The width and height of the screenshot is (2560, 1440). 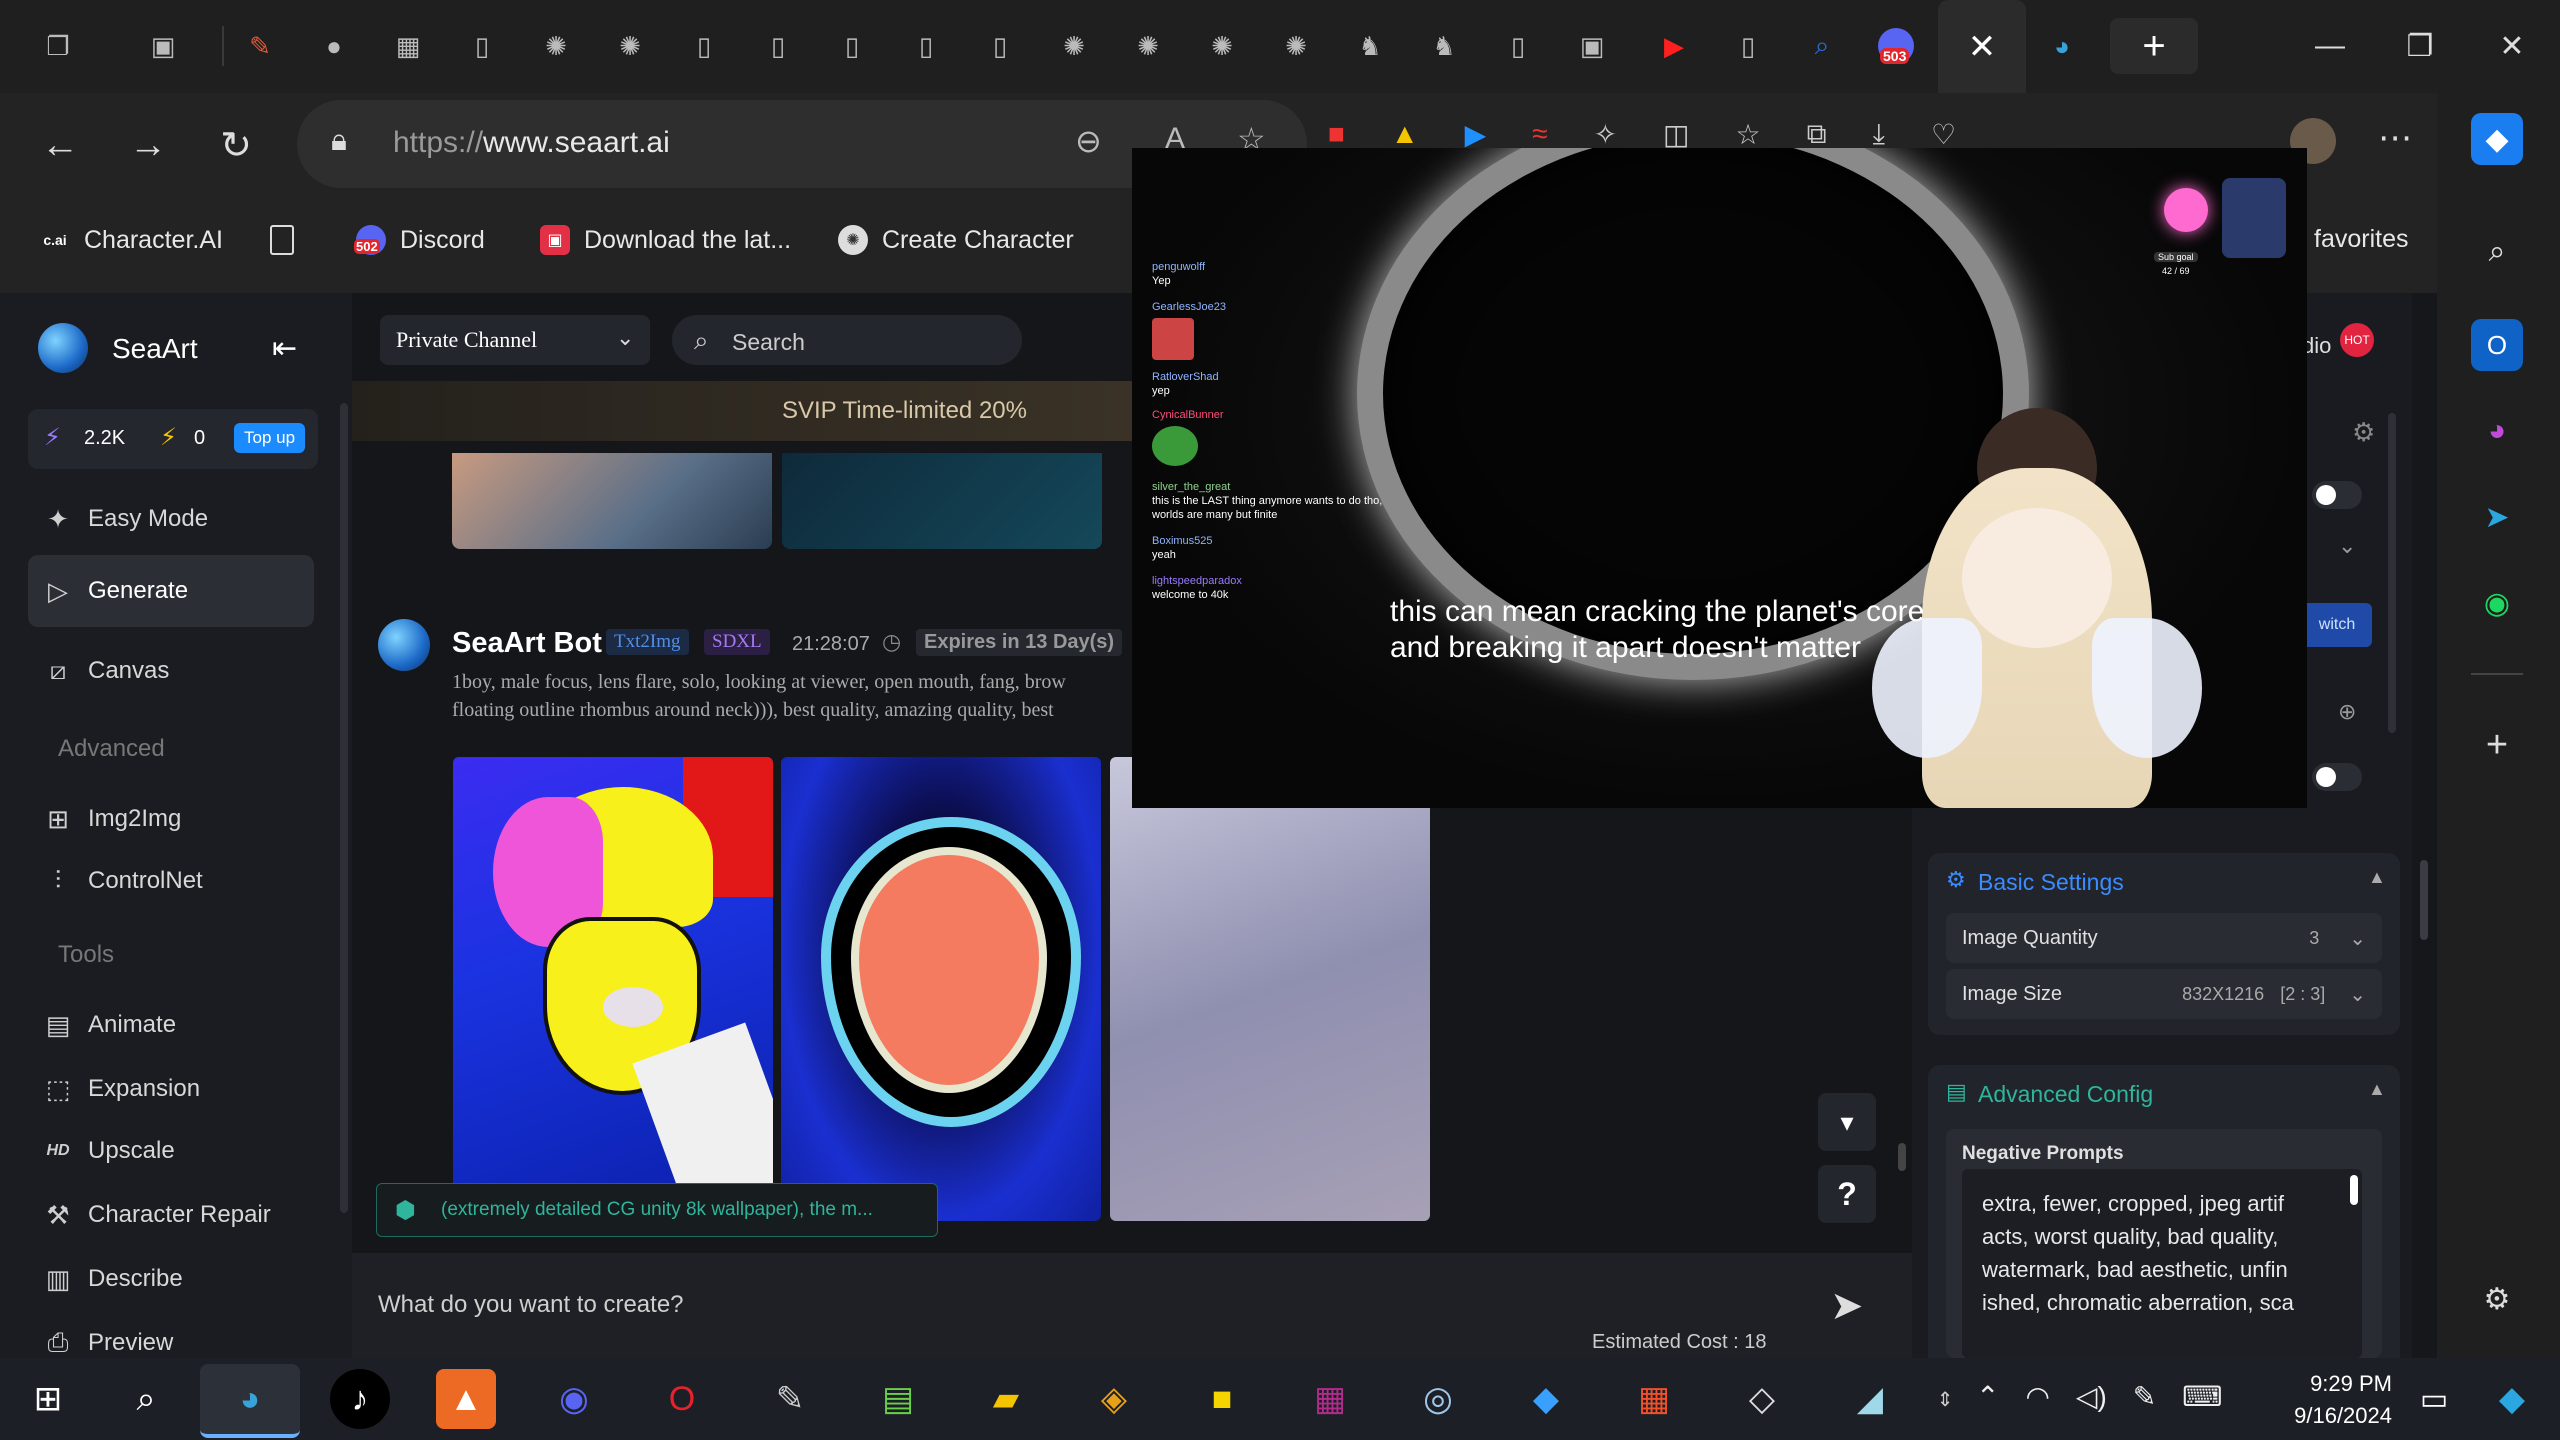 What do you see at coordinates (2395, 138) in the screenshot?
I see `more-menu-icon: ⋯` at bounding box center [2395, 138].